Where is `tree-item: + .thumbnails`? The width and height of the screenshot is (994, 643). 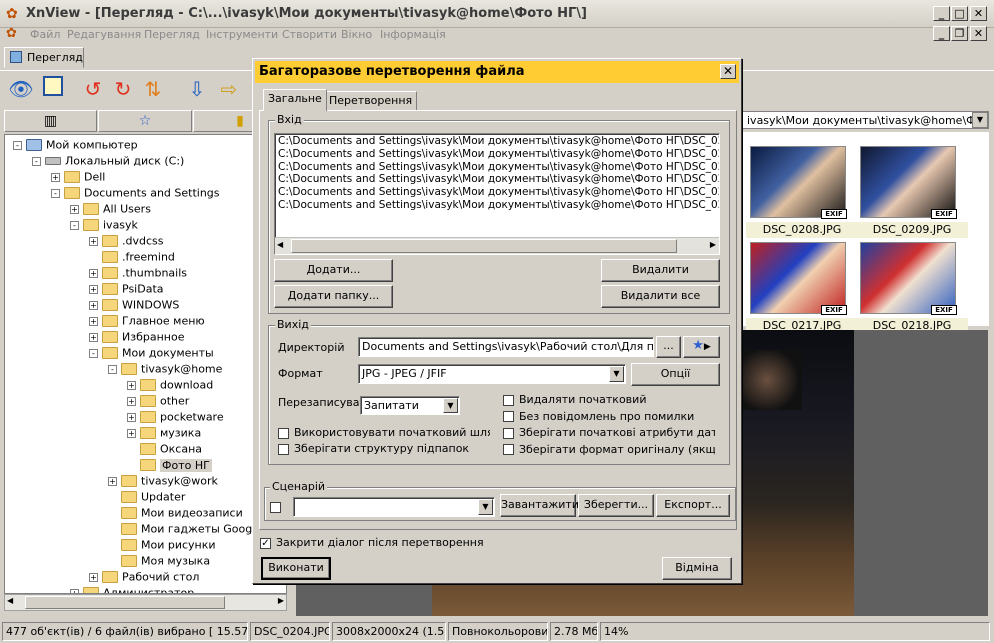
tree-item: + .thumbnails is located at coordinates (138, 274).